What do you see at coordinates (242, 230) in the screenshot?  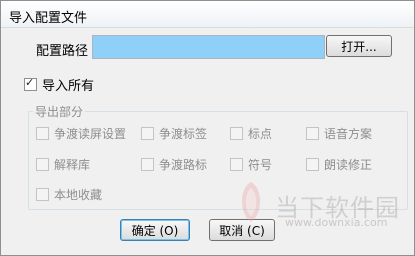 I see `cancel-button: 取消 (C)` at bounding box center [242, 230].